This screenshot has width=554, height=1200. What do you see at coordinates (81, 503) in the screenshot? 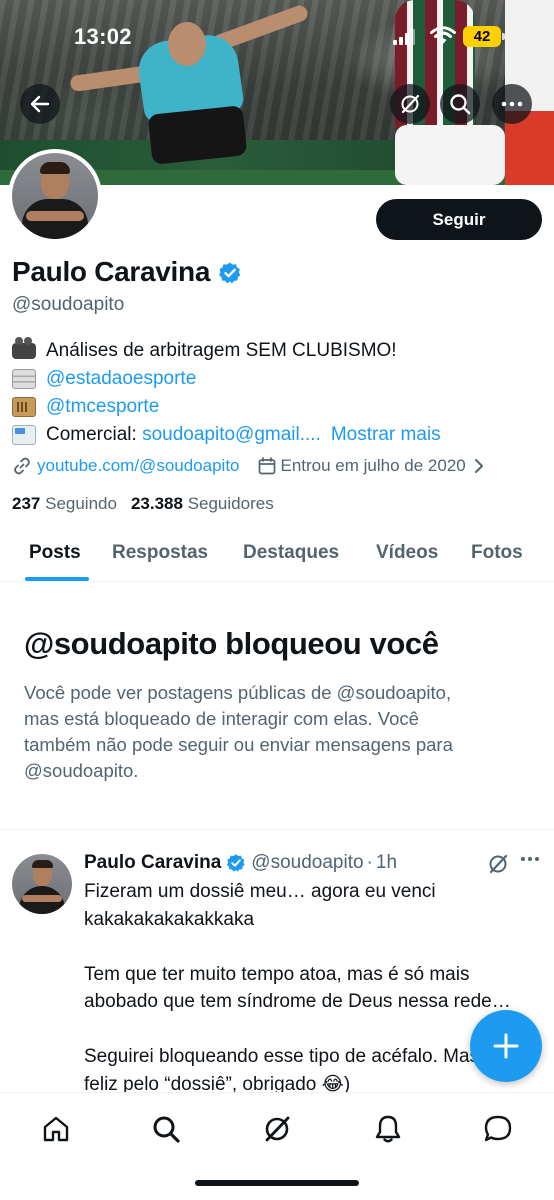
I see `following-label: Seguindo` at bounding box center [81, 503].